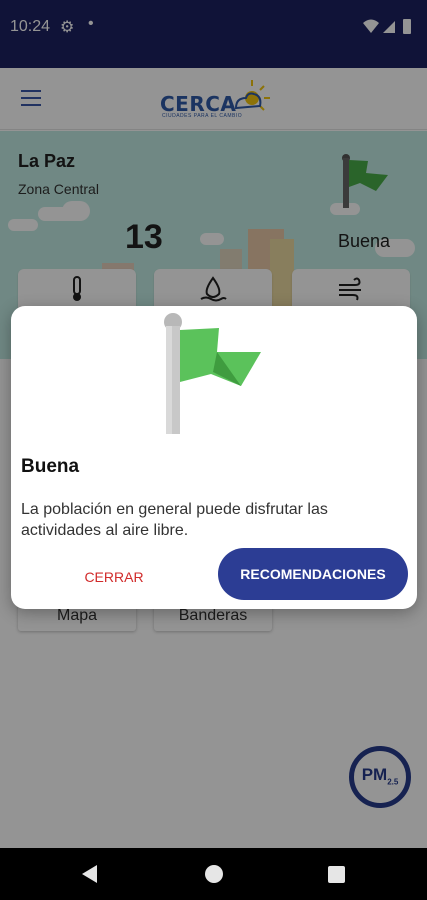 This screenshot has width=427, height=900. I want to click on home-icon, so click(214, 874).